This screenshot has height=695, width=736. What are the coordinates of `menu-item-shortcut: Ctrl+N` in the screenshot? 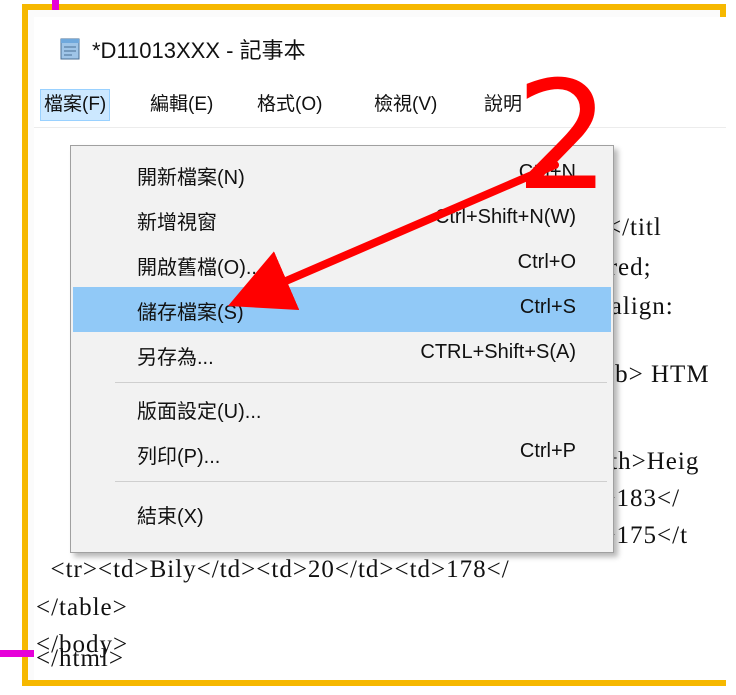 It's located at (547, 172).